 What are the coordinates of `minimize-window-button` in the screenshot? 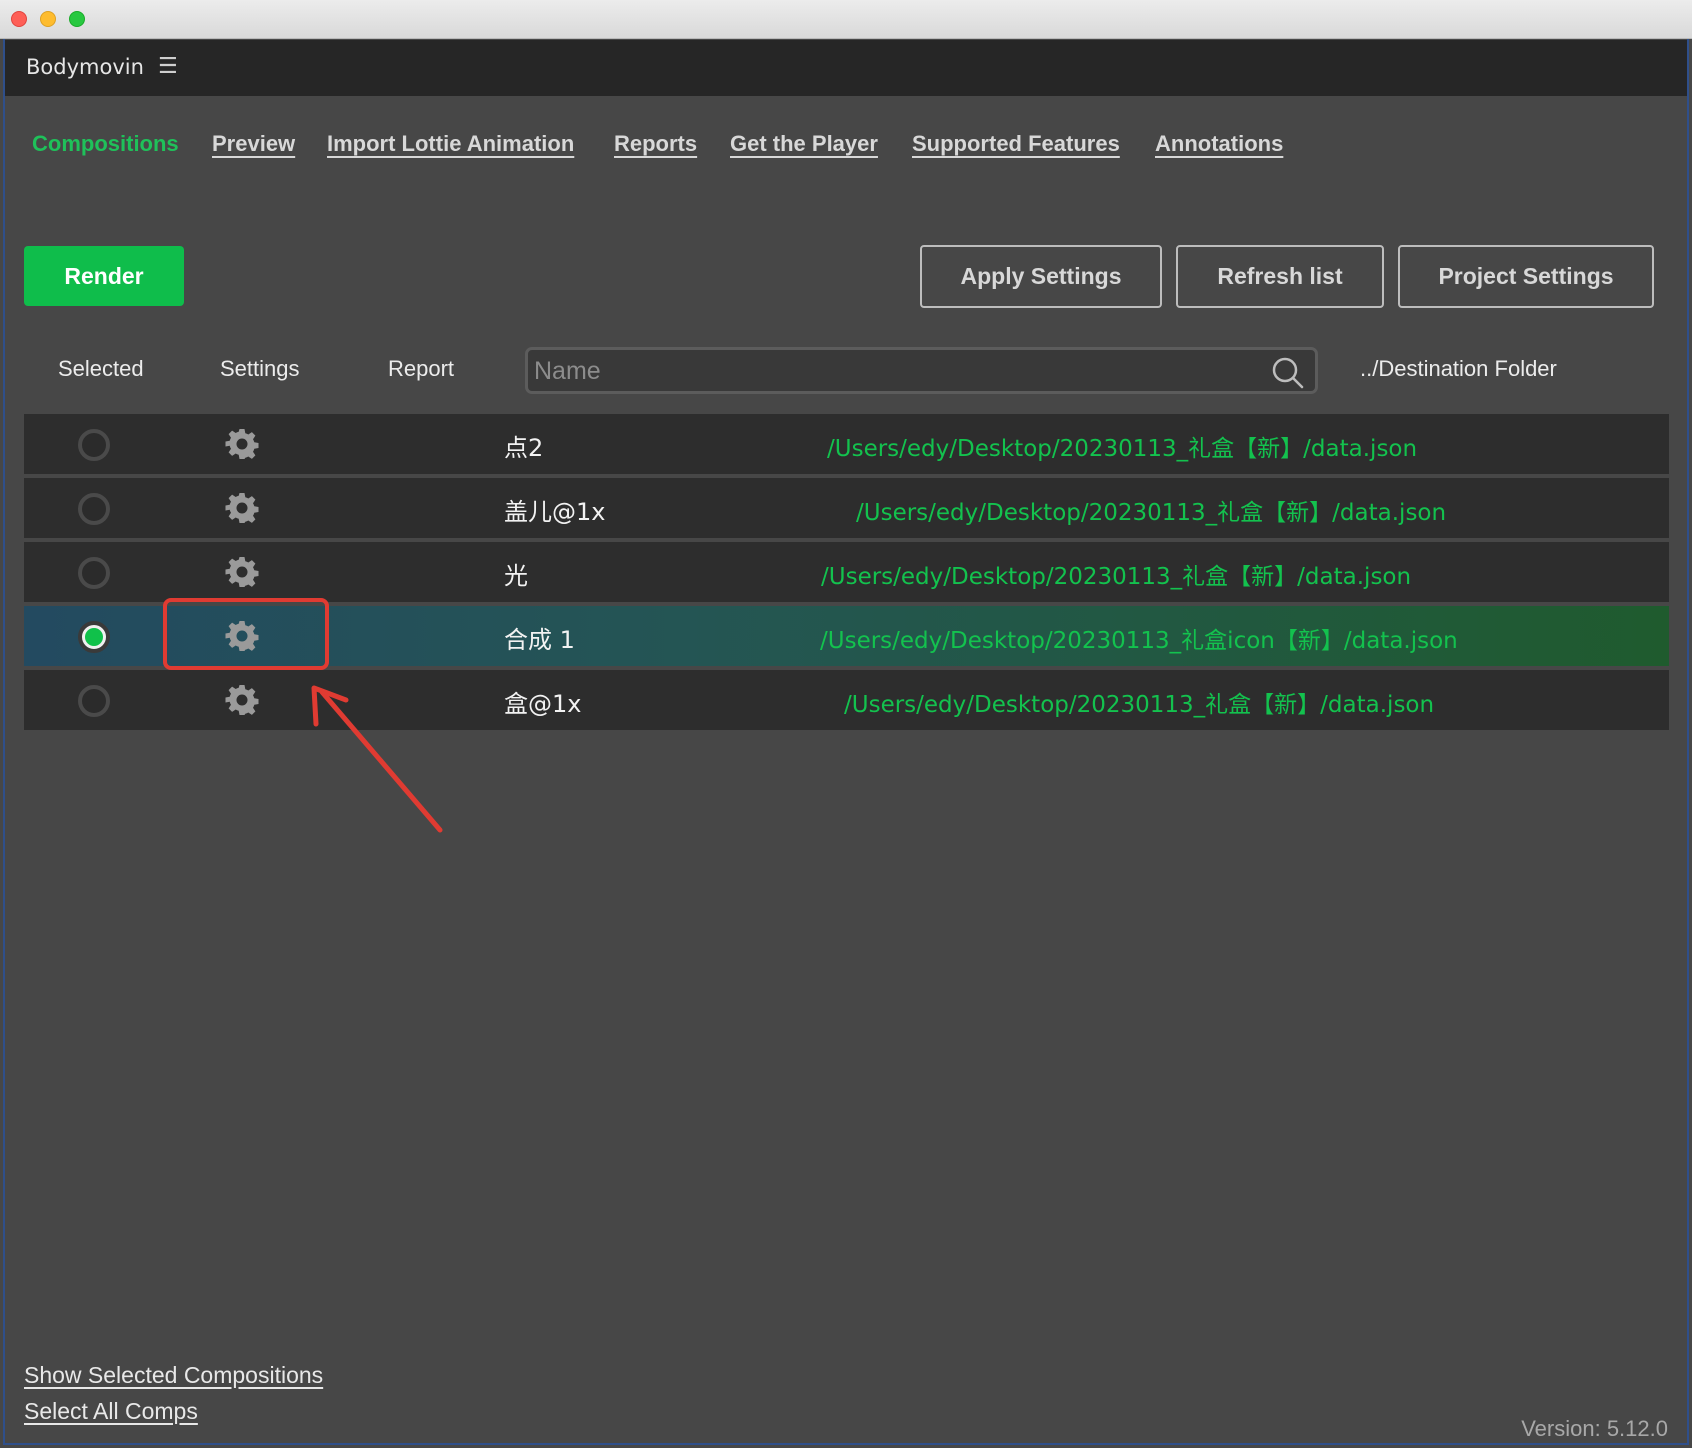 It's located at (48, 19).